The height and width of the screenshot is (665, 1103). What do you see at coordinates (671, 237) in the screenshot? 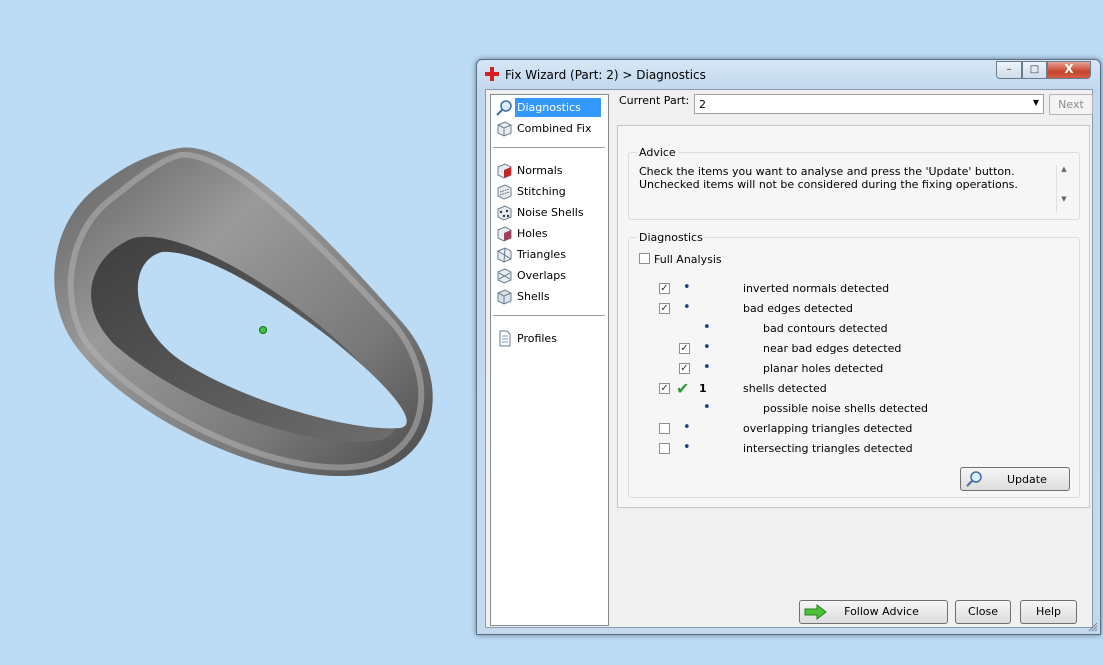
I see `diagnostics-title: Diagnostics` at bounding box center [671, 237].